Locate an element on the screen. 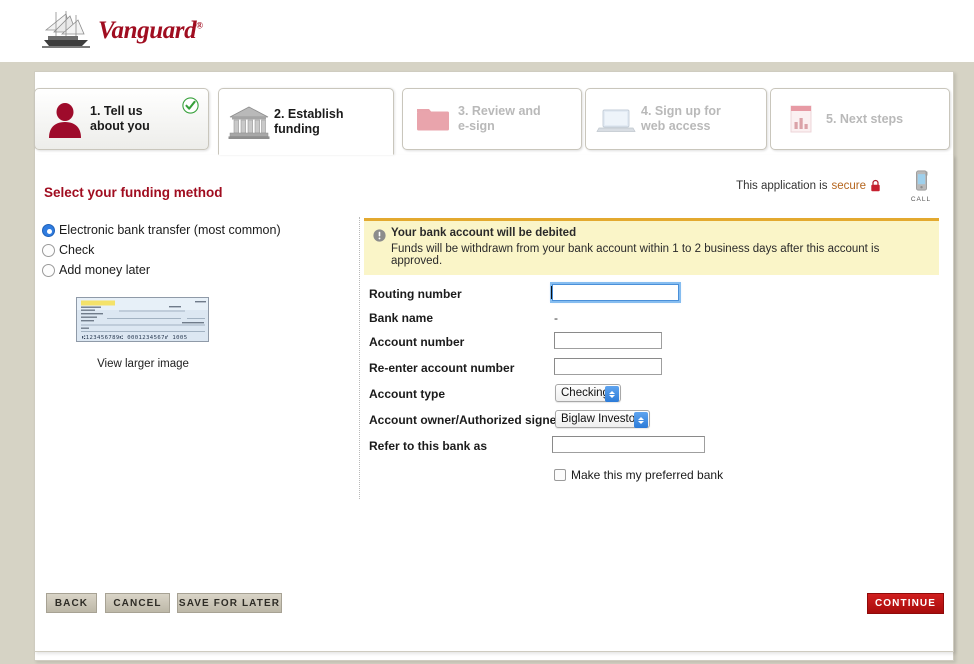 The image size is (974, 664). radio-option-electronic-bank-transfer: Electronic bank transfer (most common) is located at coordinates (199, 230).